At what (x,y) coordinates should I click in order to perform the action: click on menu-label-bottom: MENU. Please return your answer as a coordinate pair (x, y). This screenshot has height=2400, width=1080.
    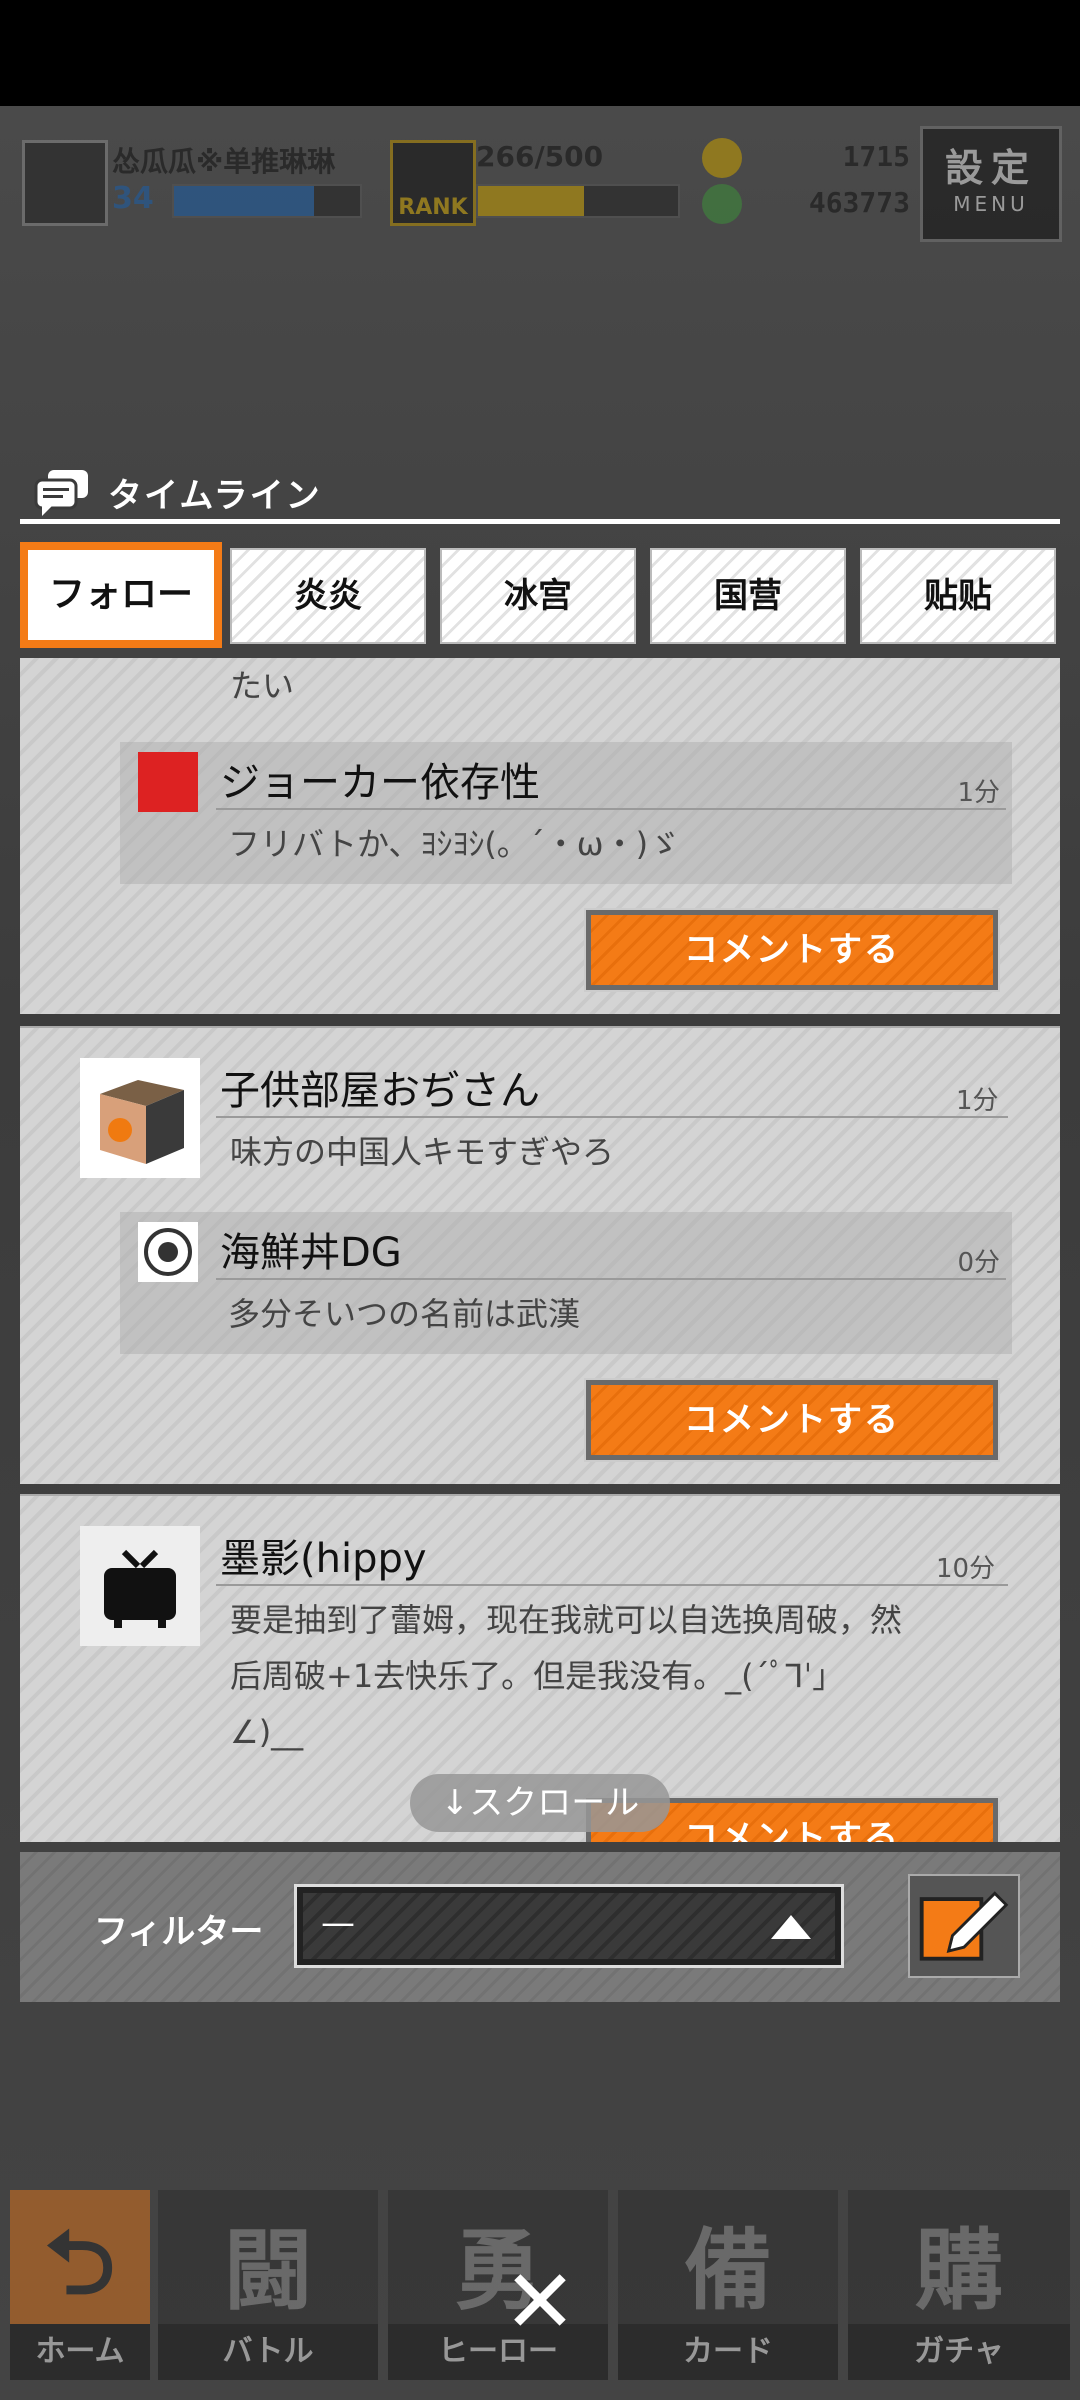
    Looking at the image, I should click on (991, 204).